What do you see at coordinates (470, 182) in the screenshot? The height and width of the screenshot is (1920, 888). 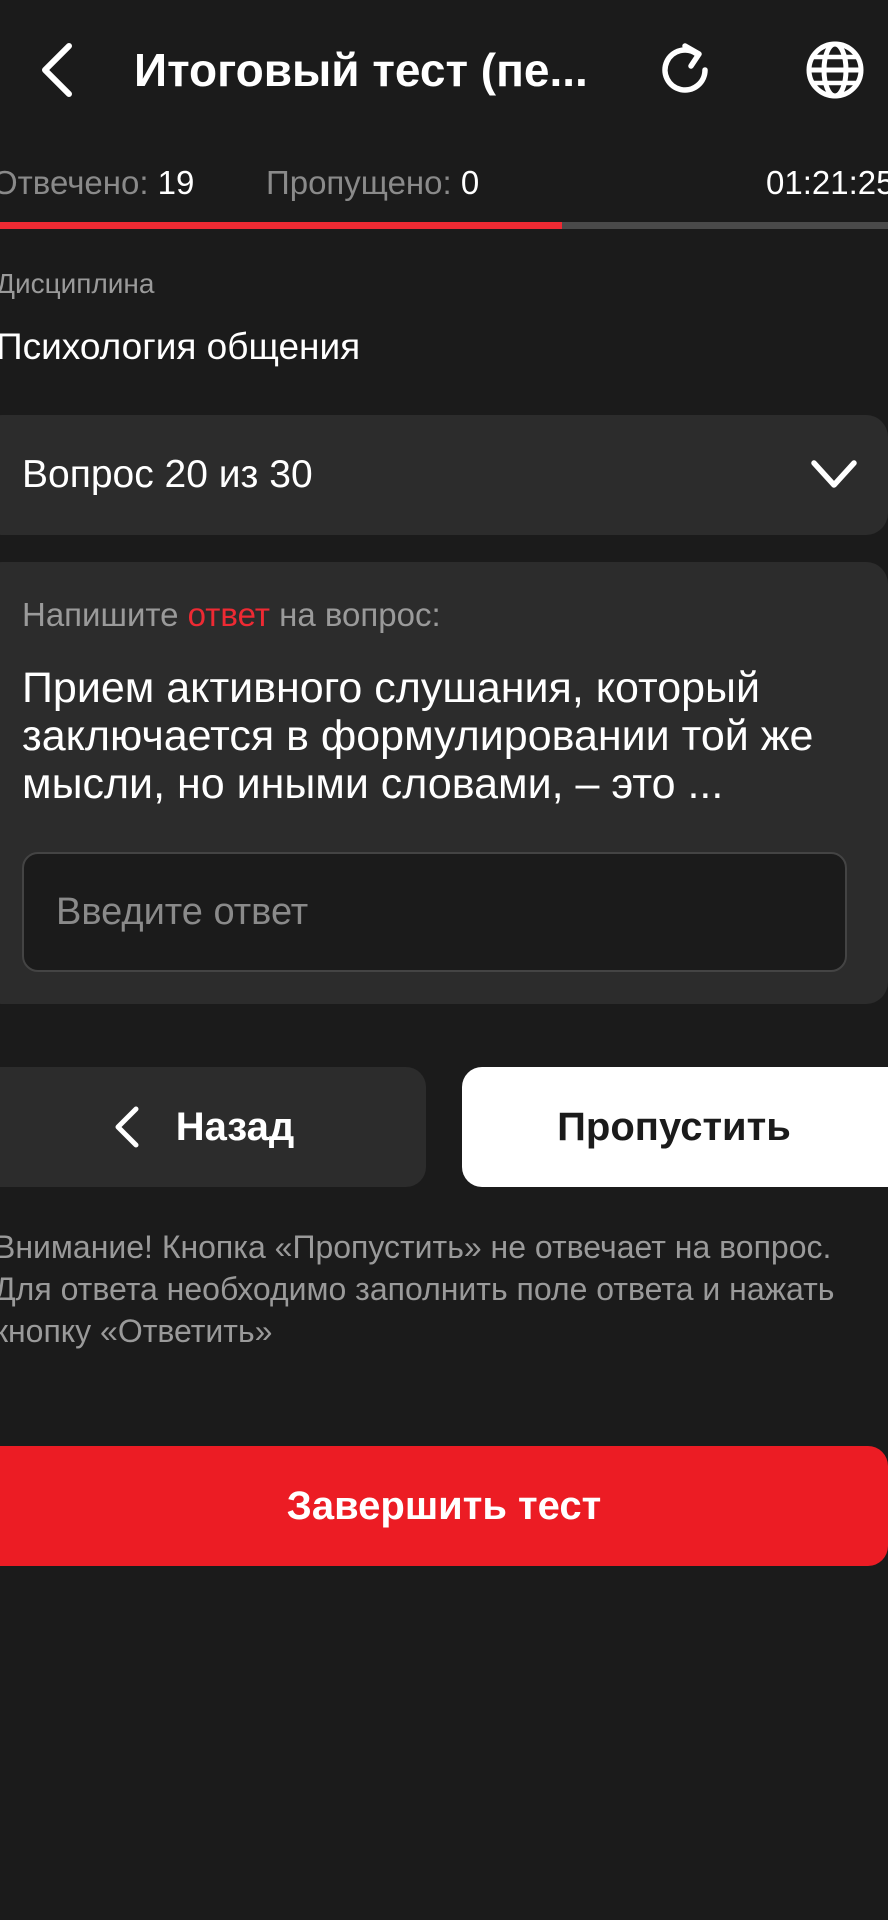 I see `skipped-value: 0` at bounding box center [470, 182].